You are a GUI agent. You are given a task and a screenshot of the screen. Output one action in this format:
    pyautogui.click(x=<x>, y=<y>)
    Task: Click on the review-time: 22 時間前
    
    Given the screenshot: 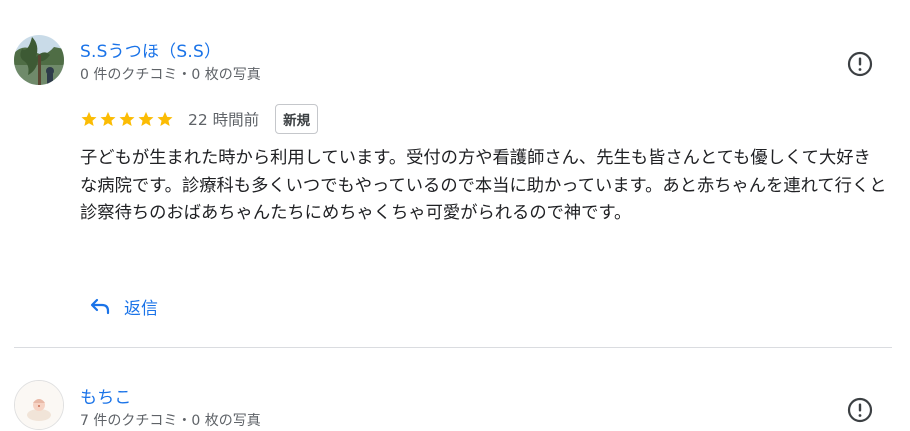 What is the action you would take?
    pyautogui.click(x=224, y=120)
    